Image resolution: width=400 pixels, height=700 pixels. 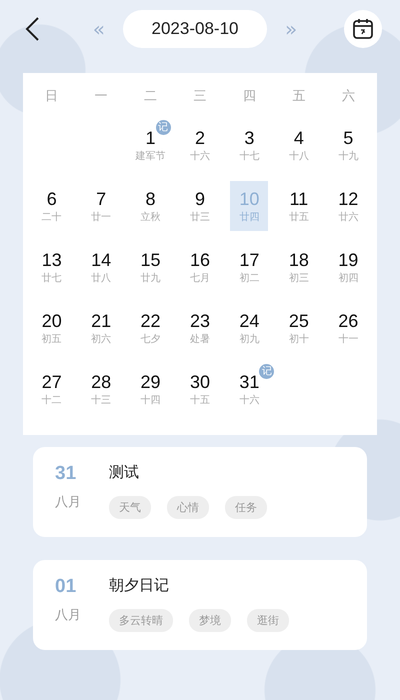 What do you see at coordinates (124, 472) in the screenshot?
I see `entry-title: 测试` at bounding box center [124, 472].